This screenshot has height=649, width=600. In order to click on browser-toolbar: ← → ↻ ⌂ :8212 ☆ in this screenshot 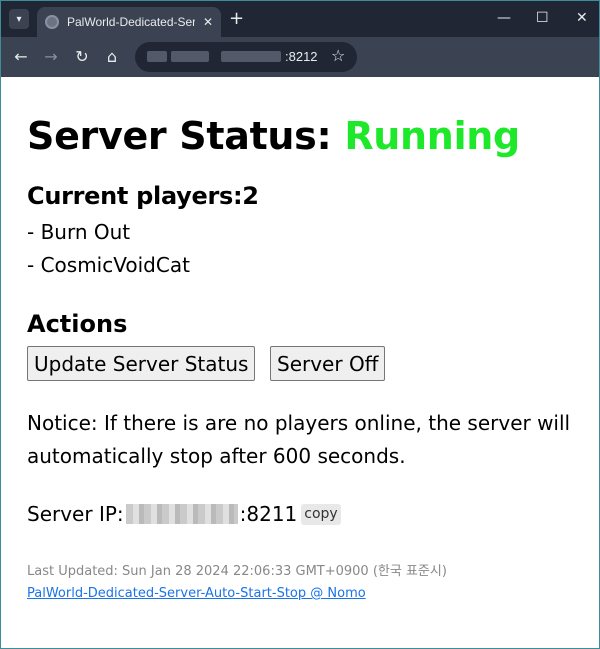, I will do `click(300, 57)`.